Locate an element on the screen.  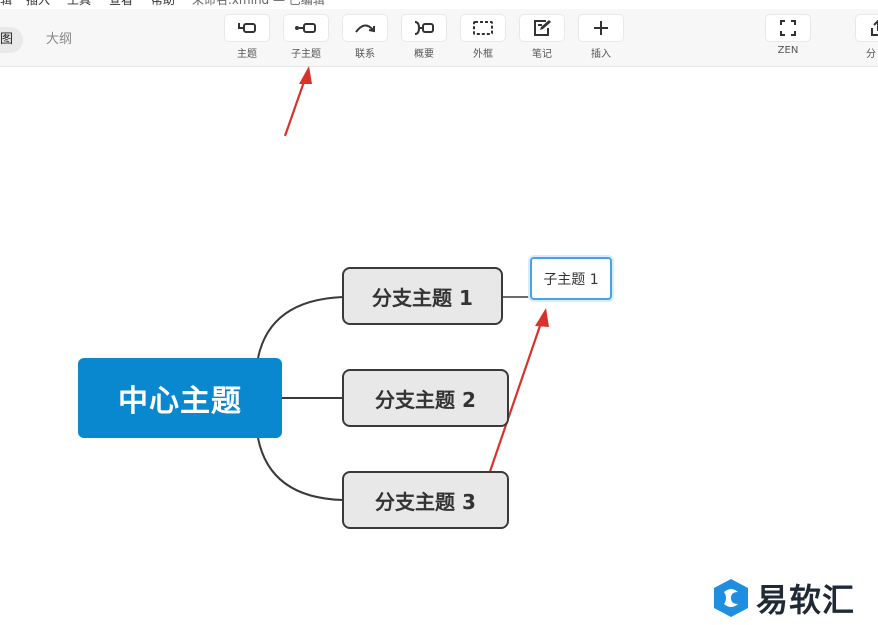
watermark-text: 易软汇 is located at coordinates (806, 600).